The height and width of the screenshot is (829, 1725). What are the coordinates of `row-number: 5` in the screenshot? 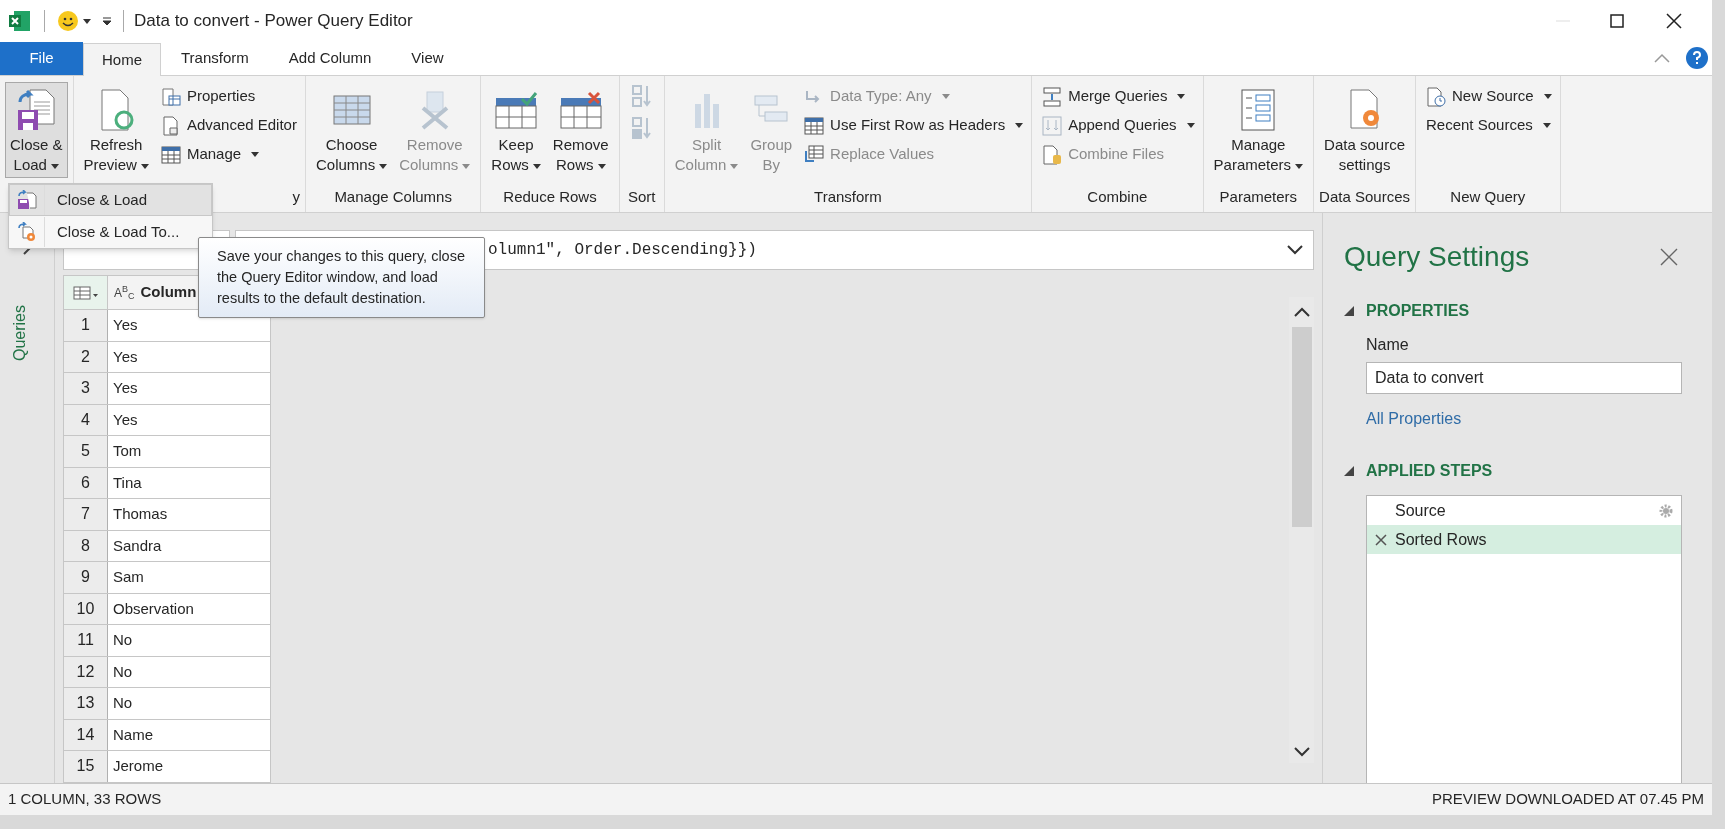 It's located at (86, 451).